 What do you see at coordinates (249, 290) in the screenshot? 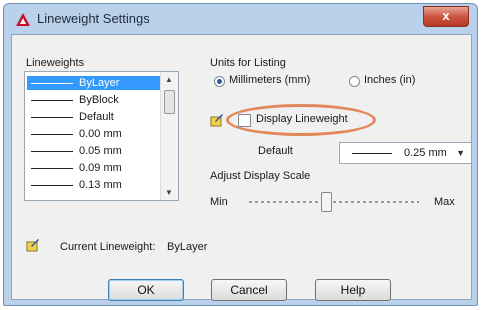
I see `cancel-button: Cancel` at bounding box center [249, 290].